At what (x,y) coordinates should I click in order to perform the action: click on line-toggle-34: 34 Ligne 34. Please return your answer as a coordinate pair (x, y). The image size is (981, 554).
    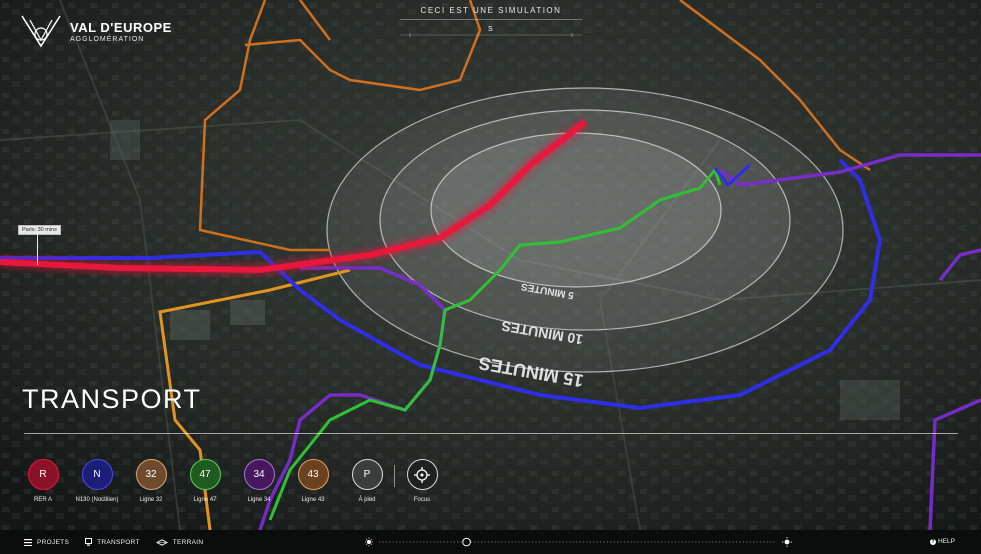
    Looking at the image, I should click on (259, 481).